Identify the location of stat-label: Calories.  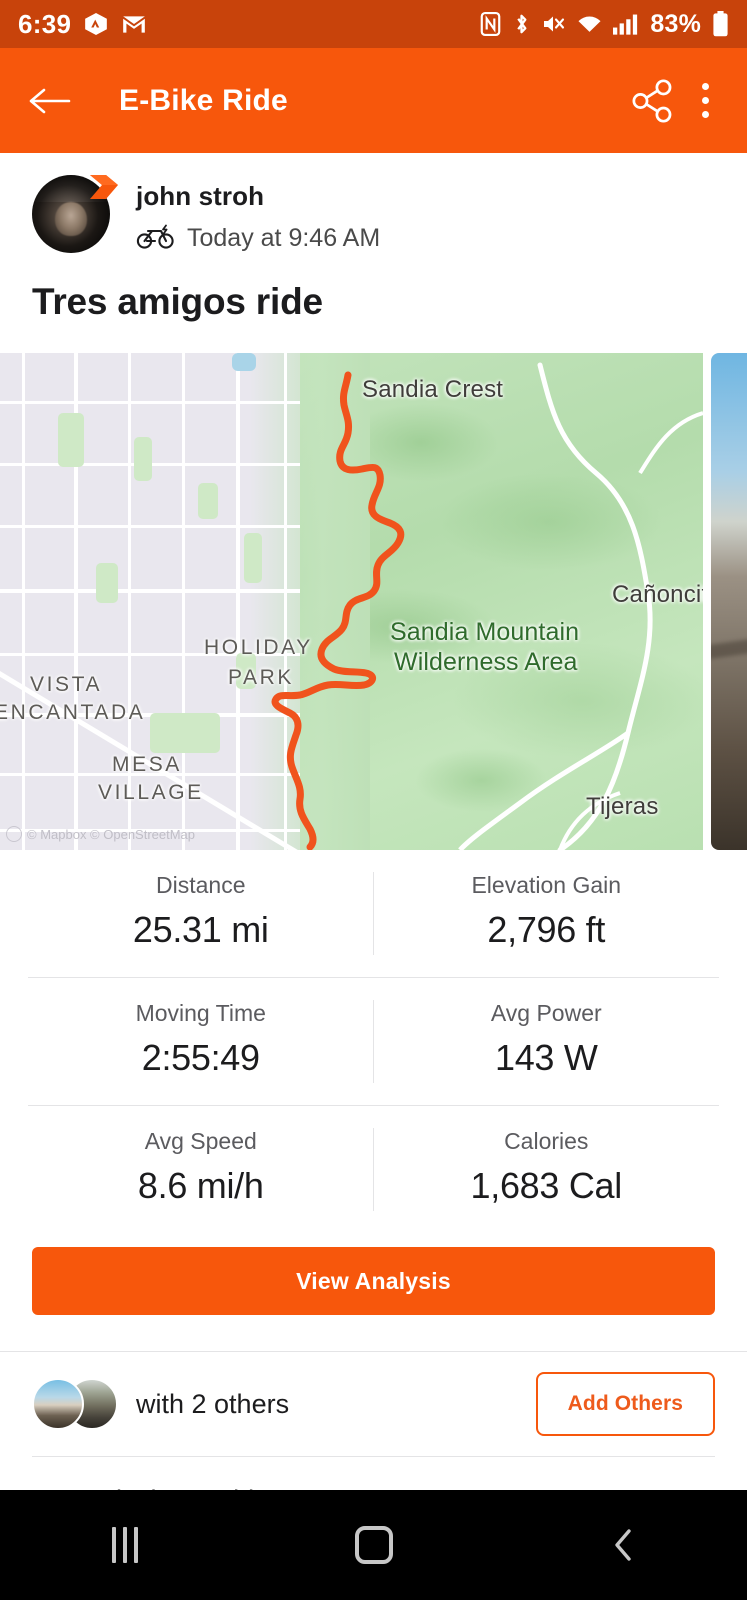
(546, 1141).